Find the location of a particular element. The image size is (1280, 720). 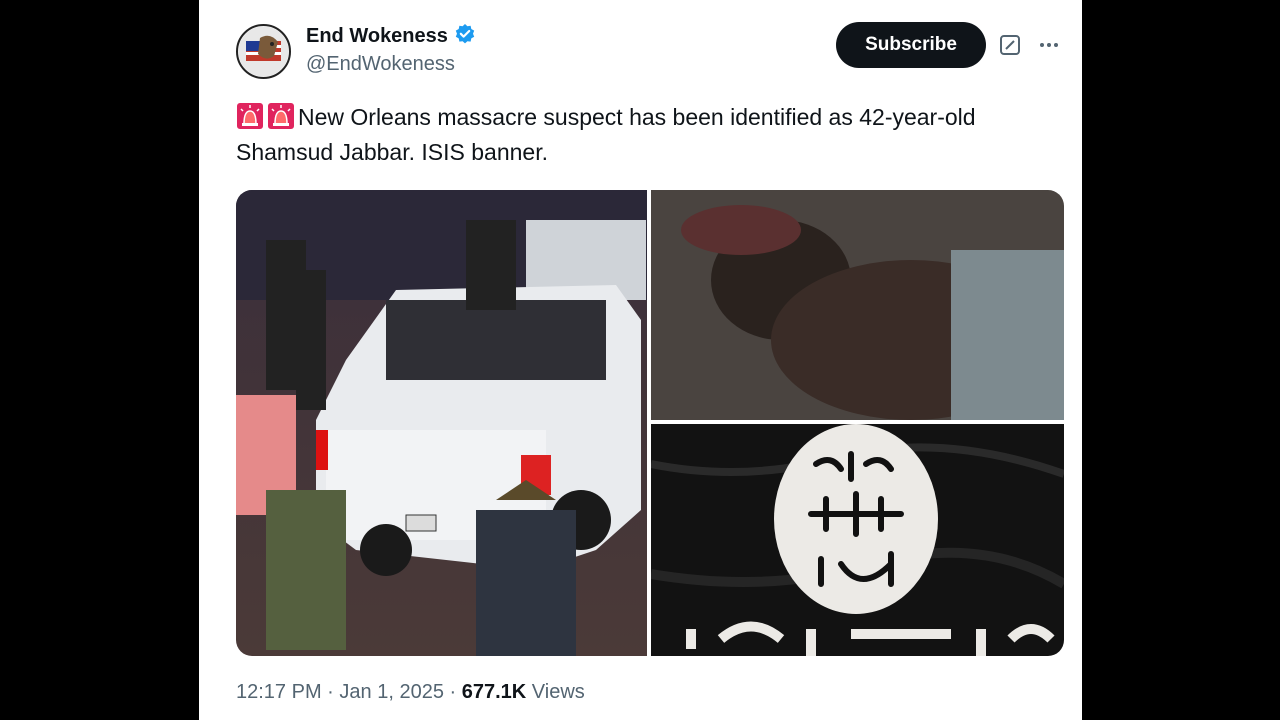

author-name: End Wokeness is located at coordinates (377, 36).